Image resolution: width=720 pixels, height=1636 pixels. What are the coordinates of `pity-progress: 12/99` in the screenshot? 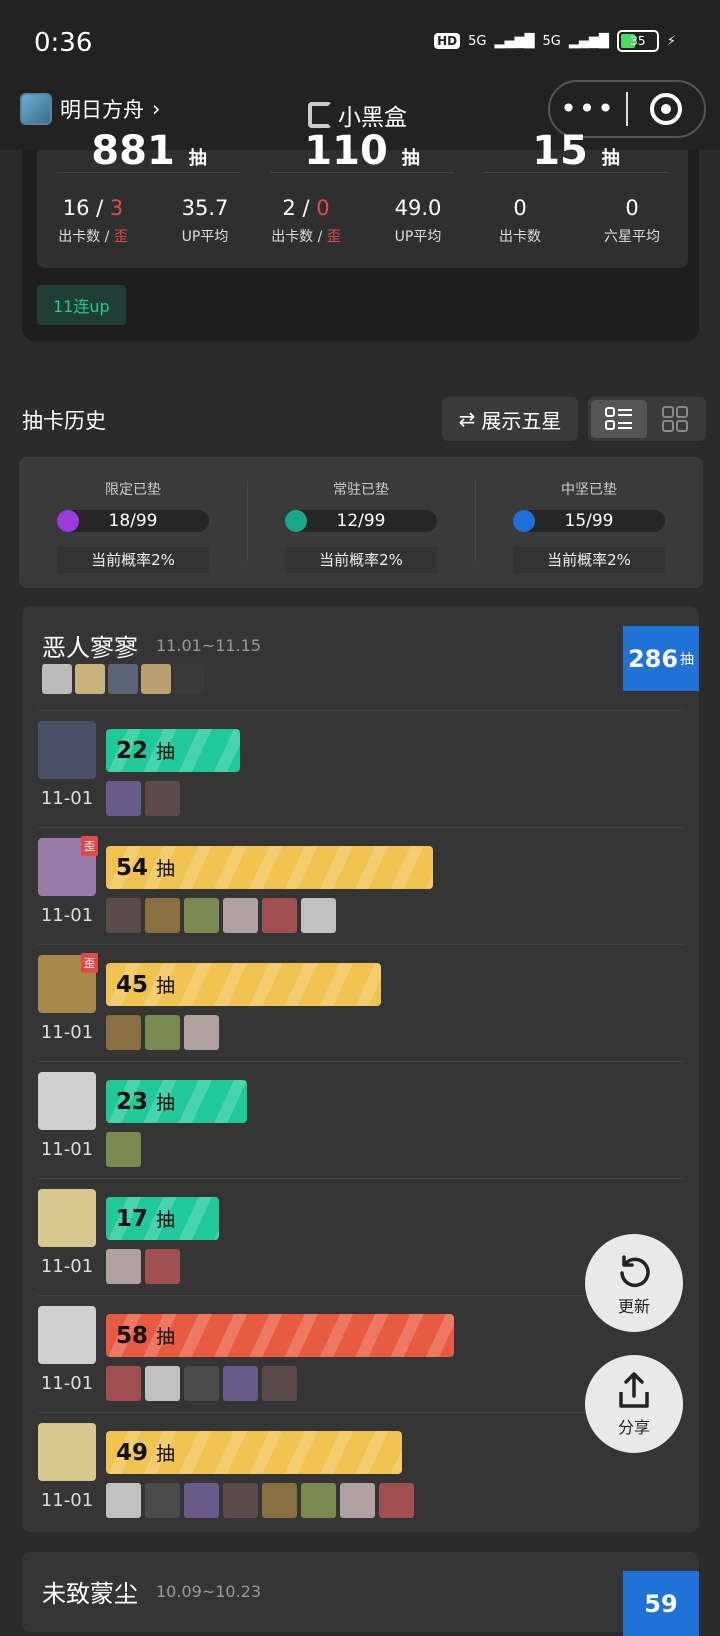 It's located at (361, 521).